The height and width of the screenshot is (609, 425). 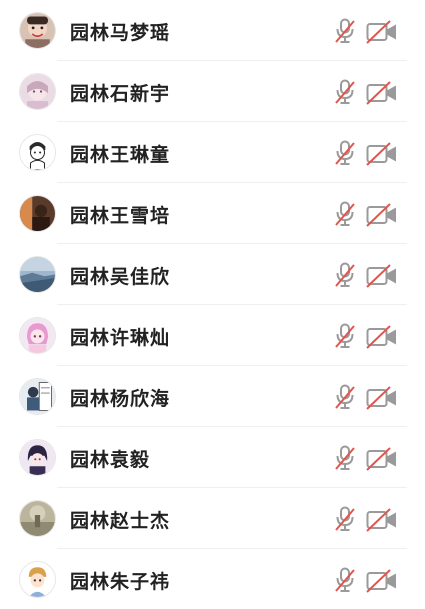 I want to click on cartoon-boy-avatar, so click(x=37, y=579).